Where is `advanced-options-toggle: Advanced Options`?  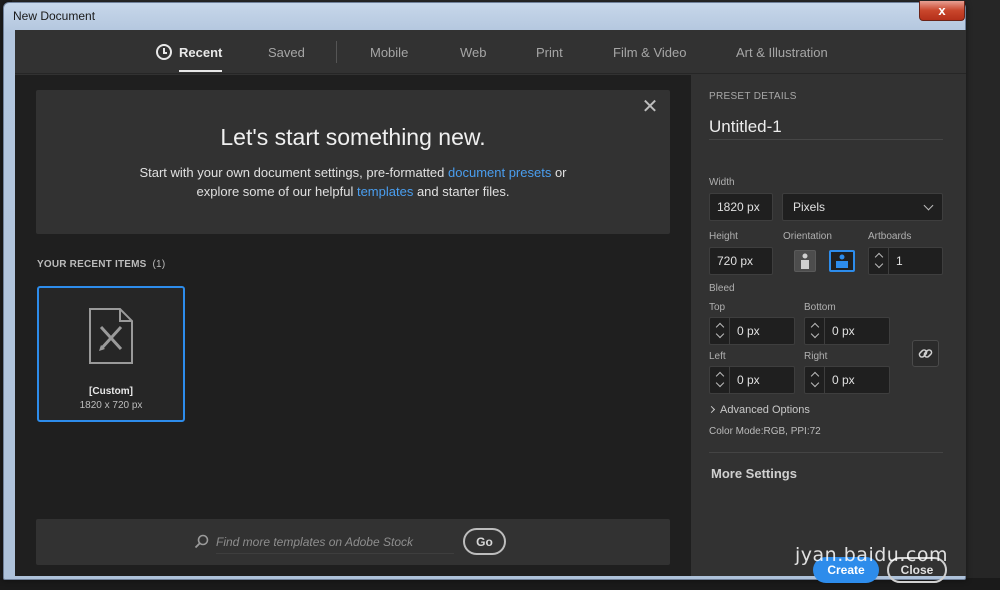
advanced-options-toggle: Advanced Options is located at coordinates (758, 410).